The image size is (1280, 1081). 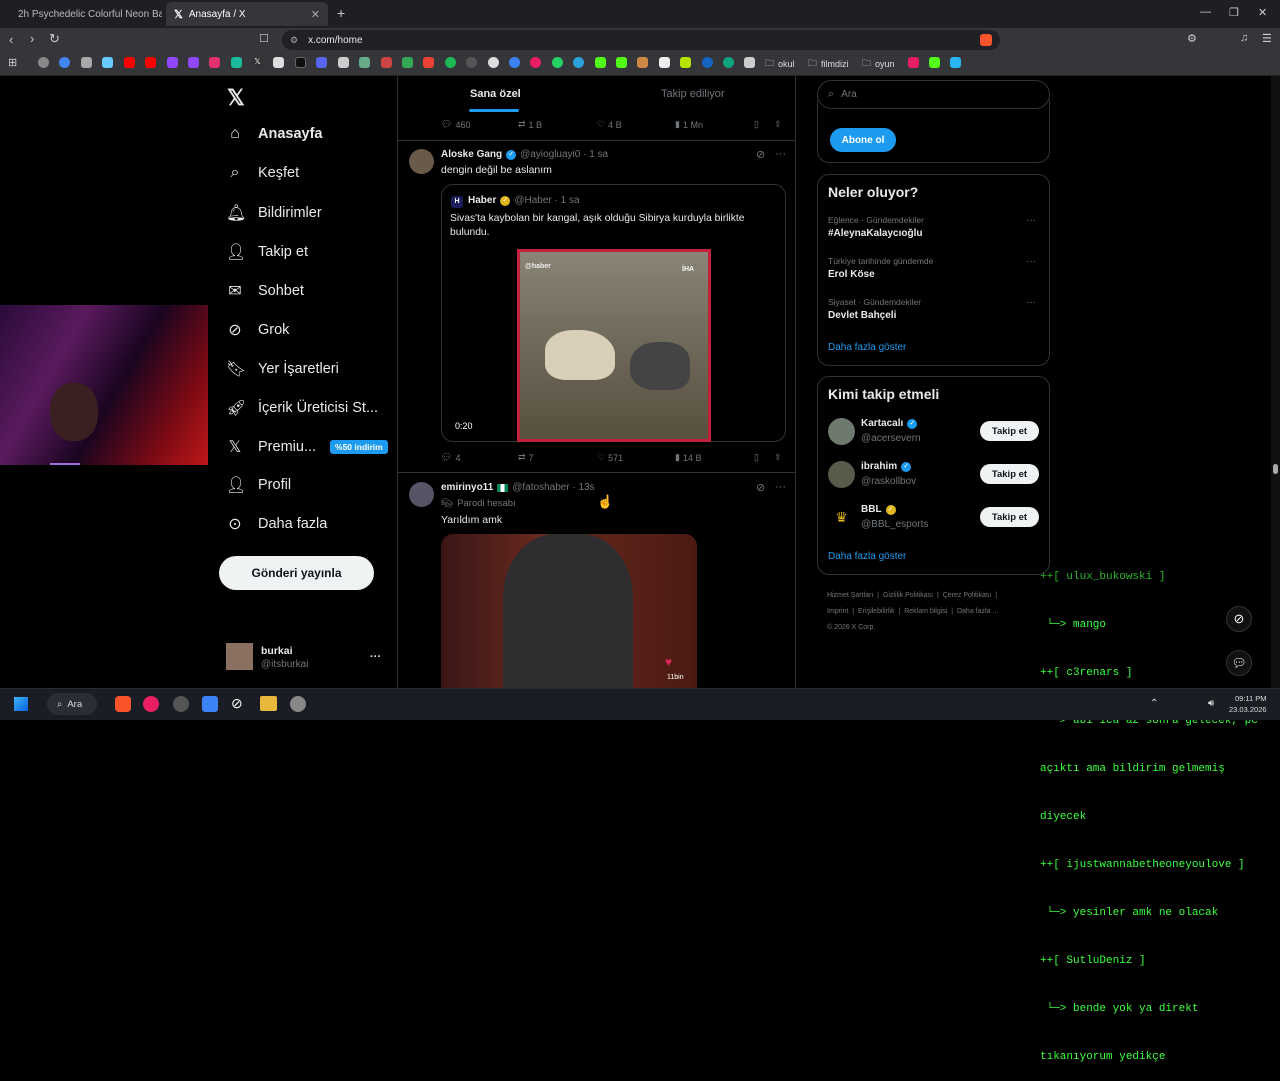 What do you see at coordinates (837, 611) in the screenshot?
I see `footer-link: Imprint` at bounding box center [837, 611].